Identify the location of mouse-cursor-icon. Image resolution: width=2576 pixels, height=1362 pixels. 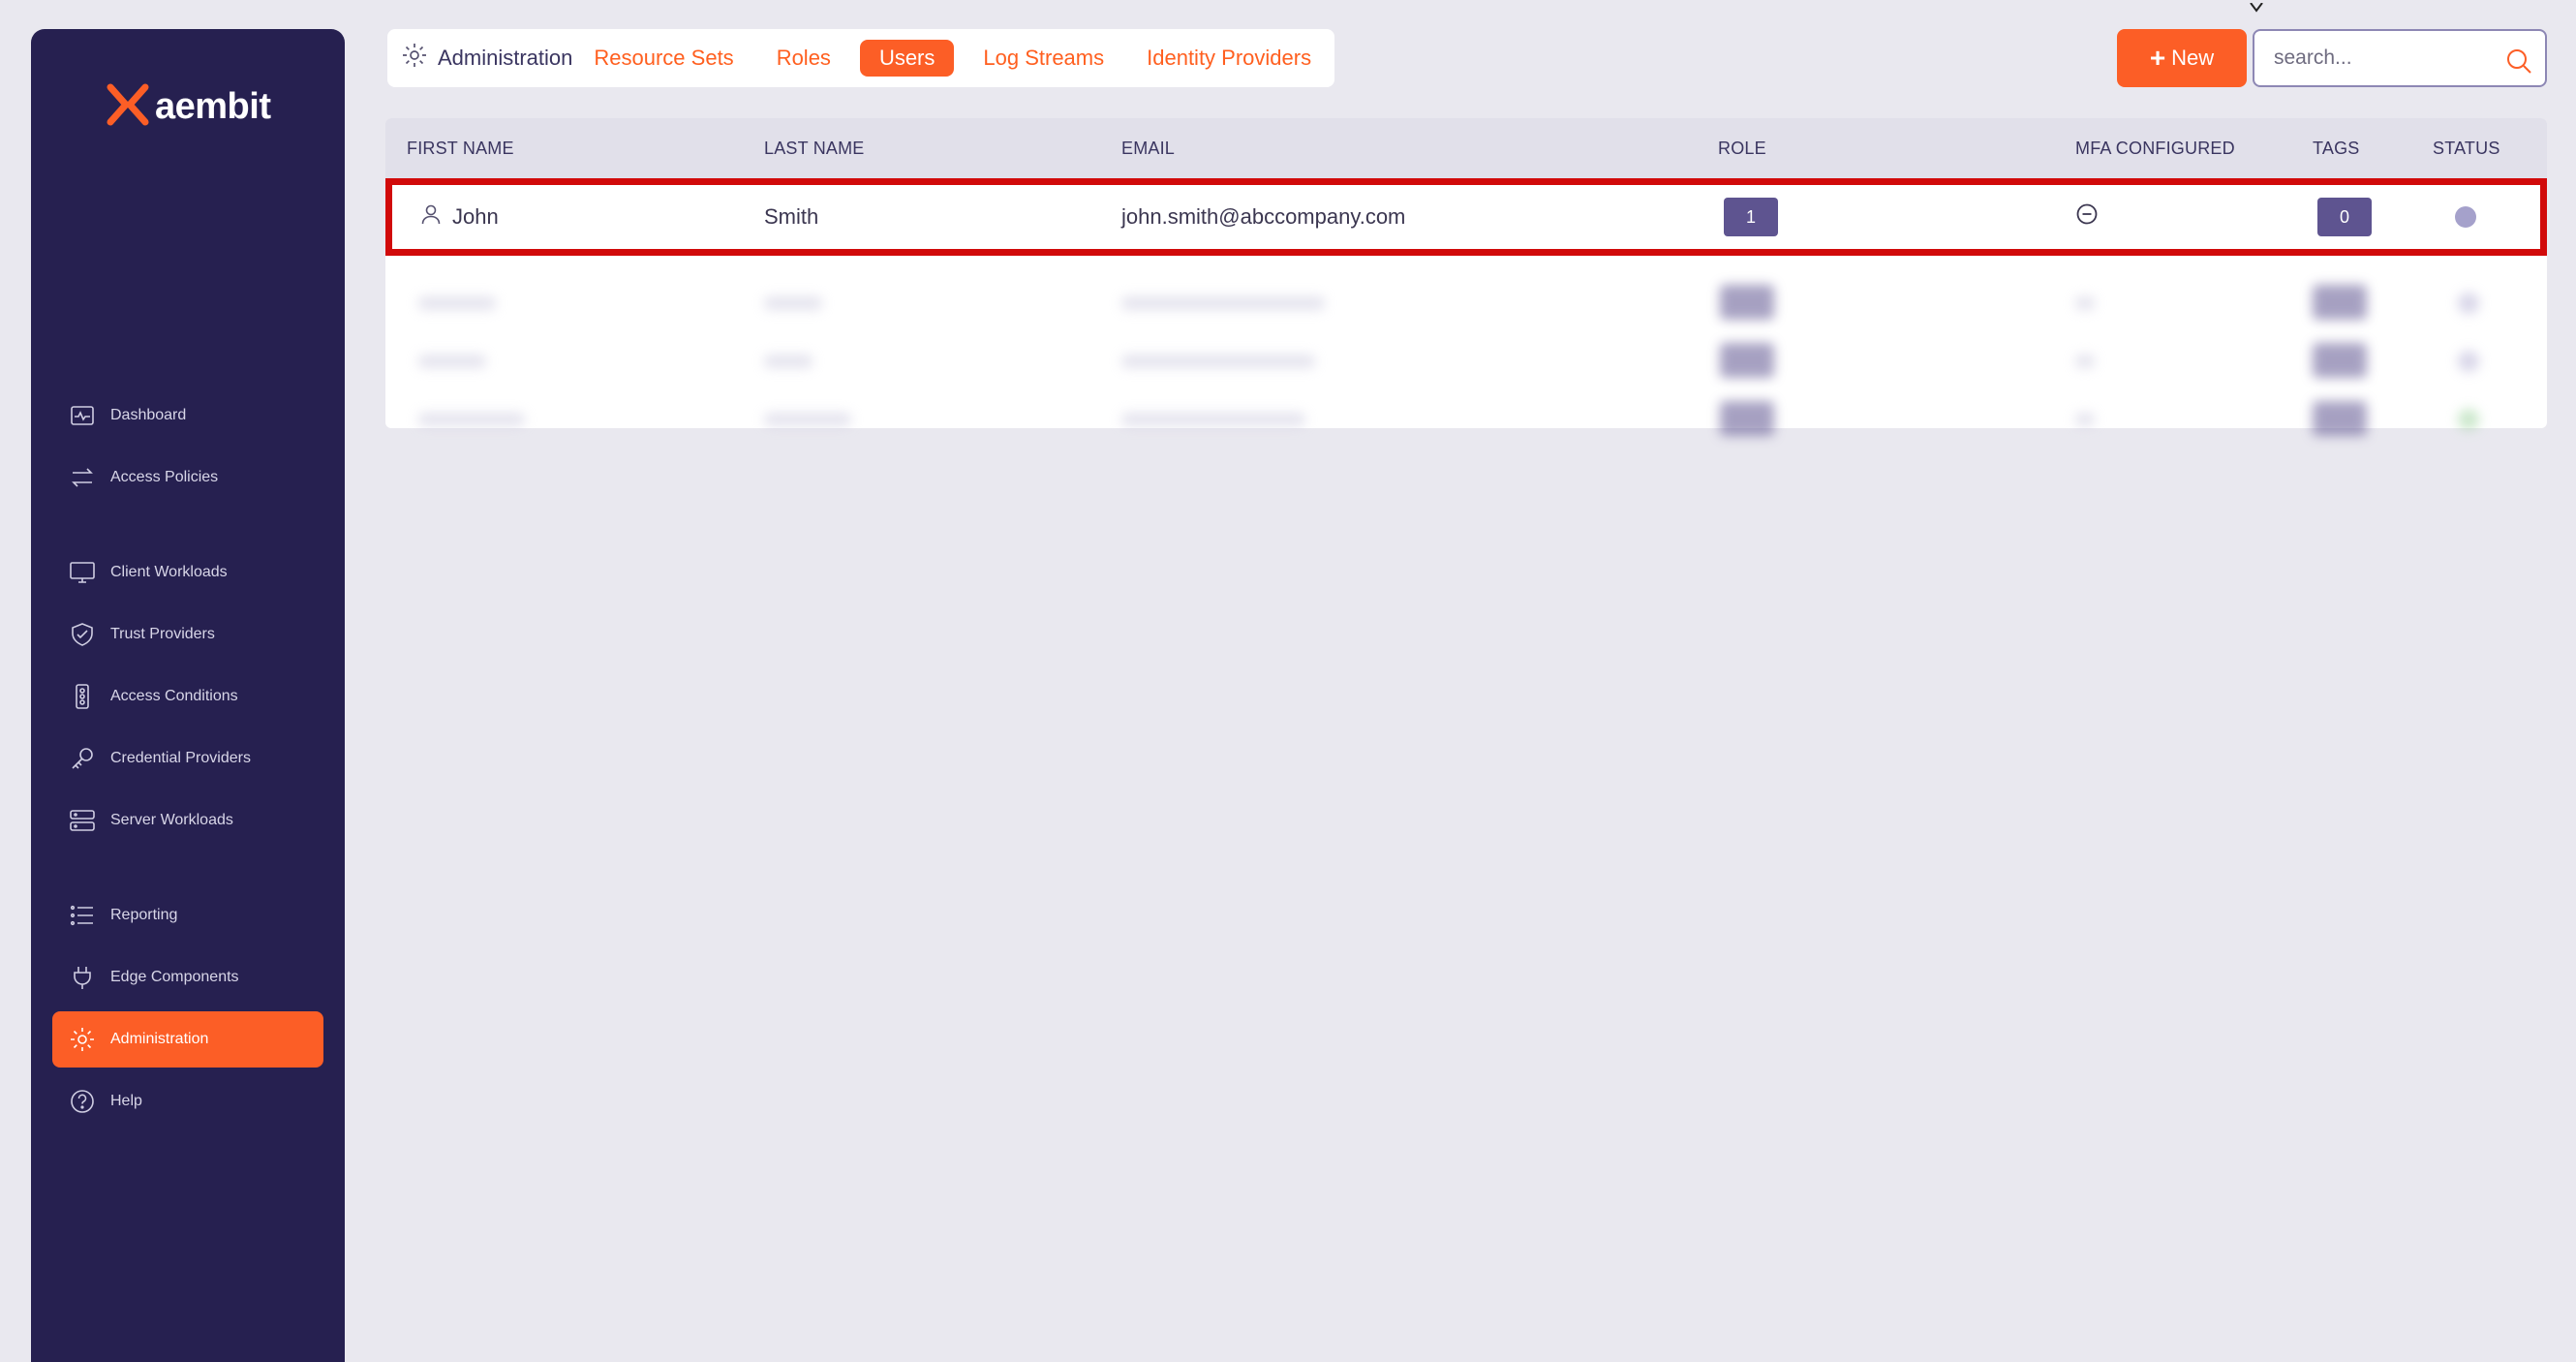
(2256, 6).